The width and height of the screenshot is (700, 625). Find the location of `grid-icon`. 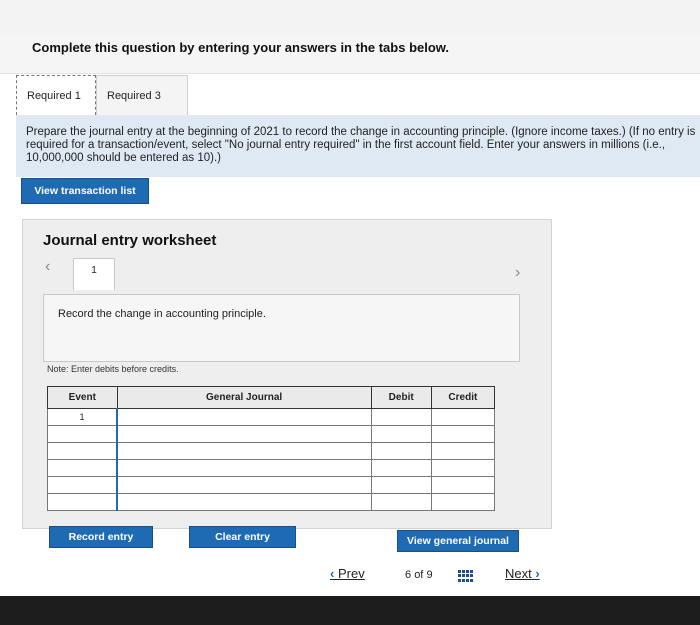

grid-icon is located at coordinates (465, 576).